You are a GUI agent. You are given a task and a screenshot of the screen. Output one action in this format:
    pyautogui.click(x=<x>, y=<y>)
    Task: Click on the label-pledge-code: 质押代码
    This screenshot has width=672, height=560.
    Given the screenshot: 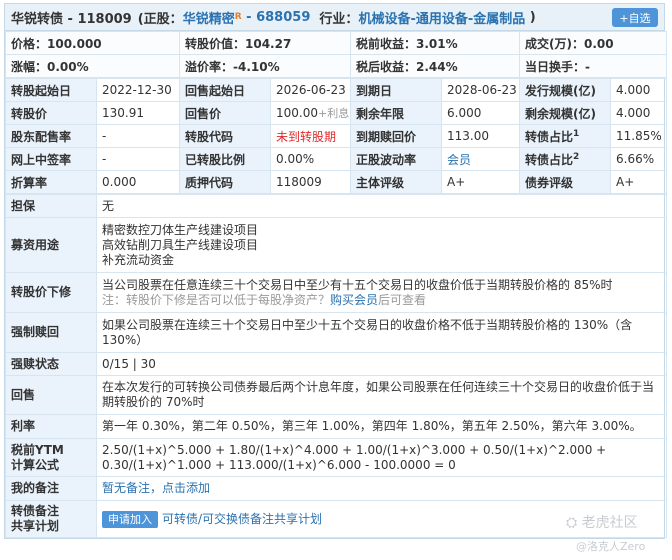 What is the action you would take?
    pyautogui.click(x=225, y=182)
    